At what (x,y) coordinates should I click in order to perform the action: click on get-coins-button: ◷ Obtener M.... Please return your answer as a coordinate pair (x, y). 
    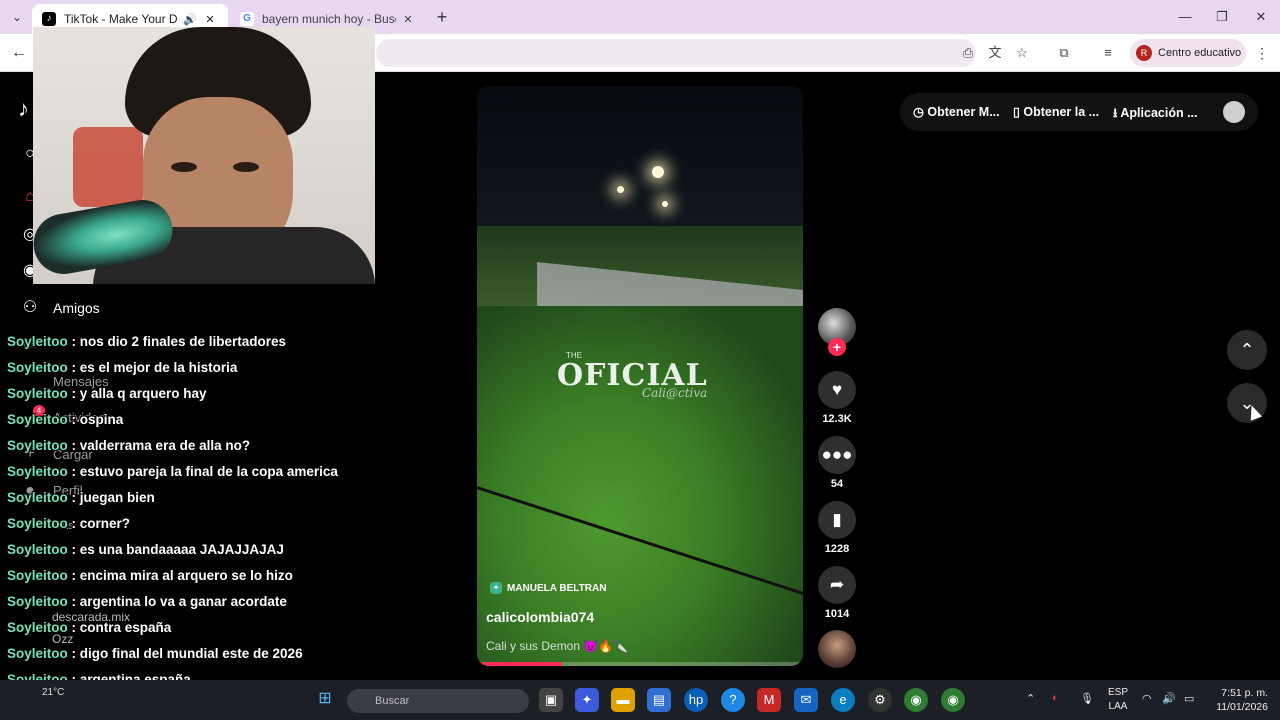
    Looking at the image, I should click on (956, 111).